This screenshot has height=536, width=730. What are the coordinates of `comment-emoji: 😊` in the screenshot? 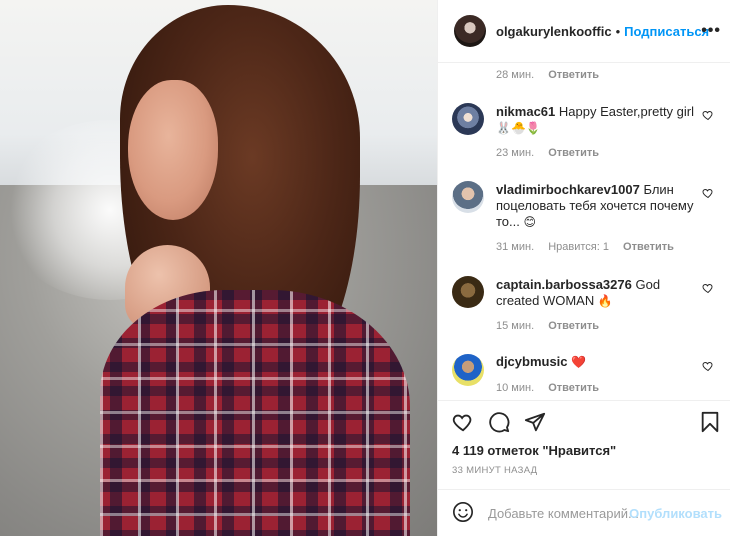 It's located at (530, 222).